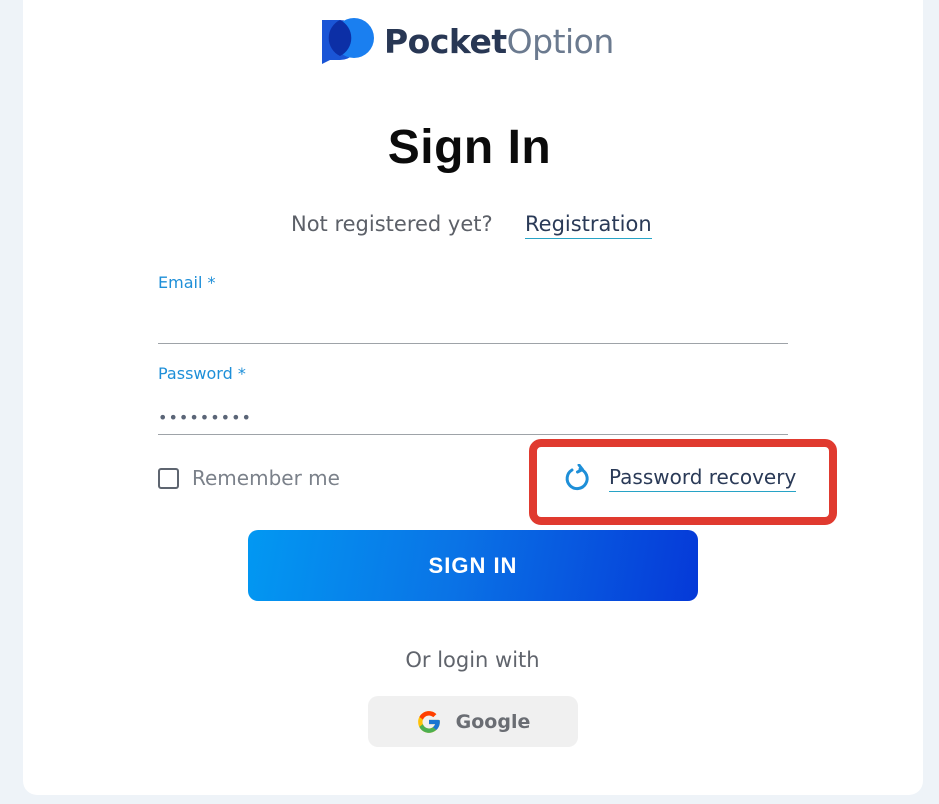 The image size is (939, 804). Describe the element at coordinates (168, 478) in the screenshot. I see `remember-me-checkbox` at that location.